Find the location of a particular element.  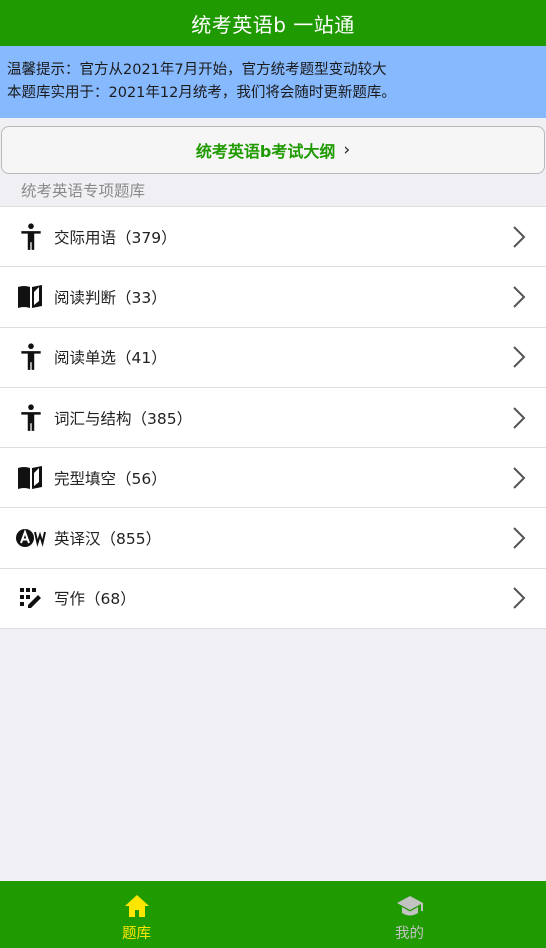

list-item-label: 词汇与结构（385） is located at coordinates (123, 418).